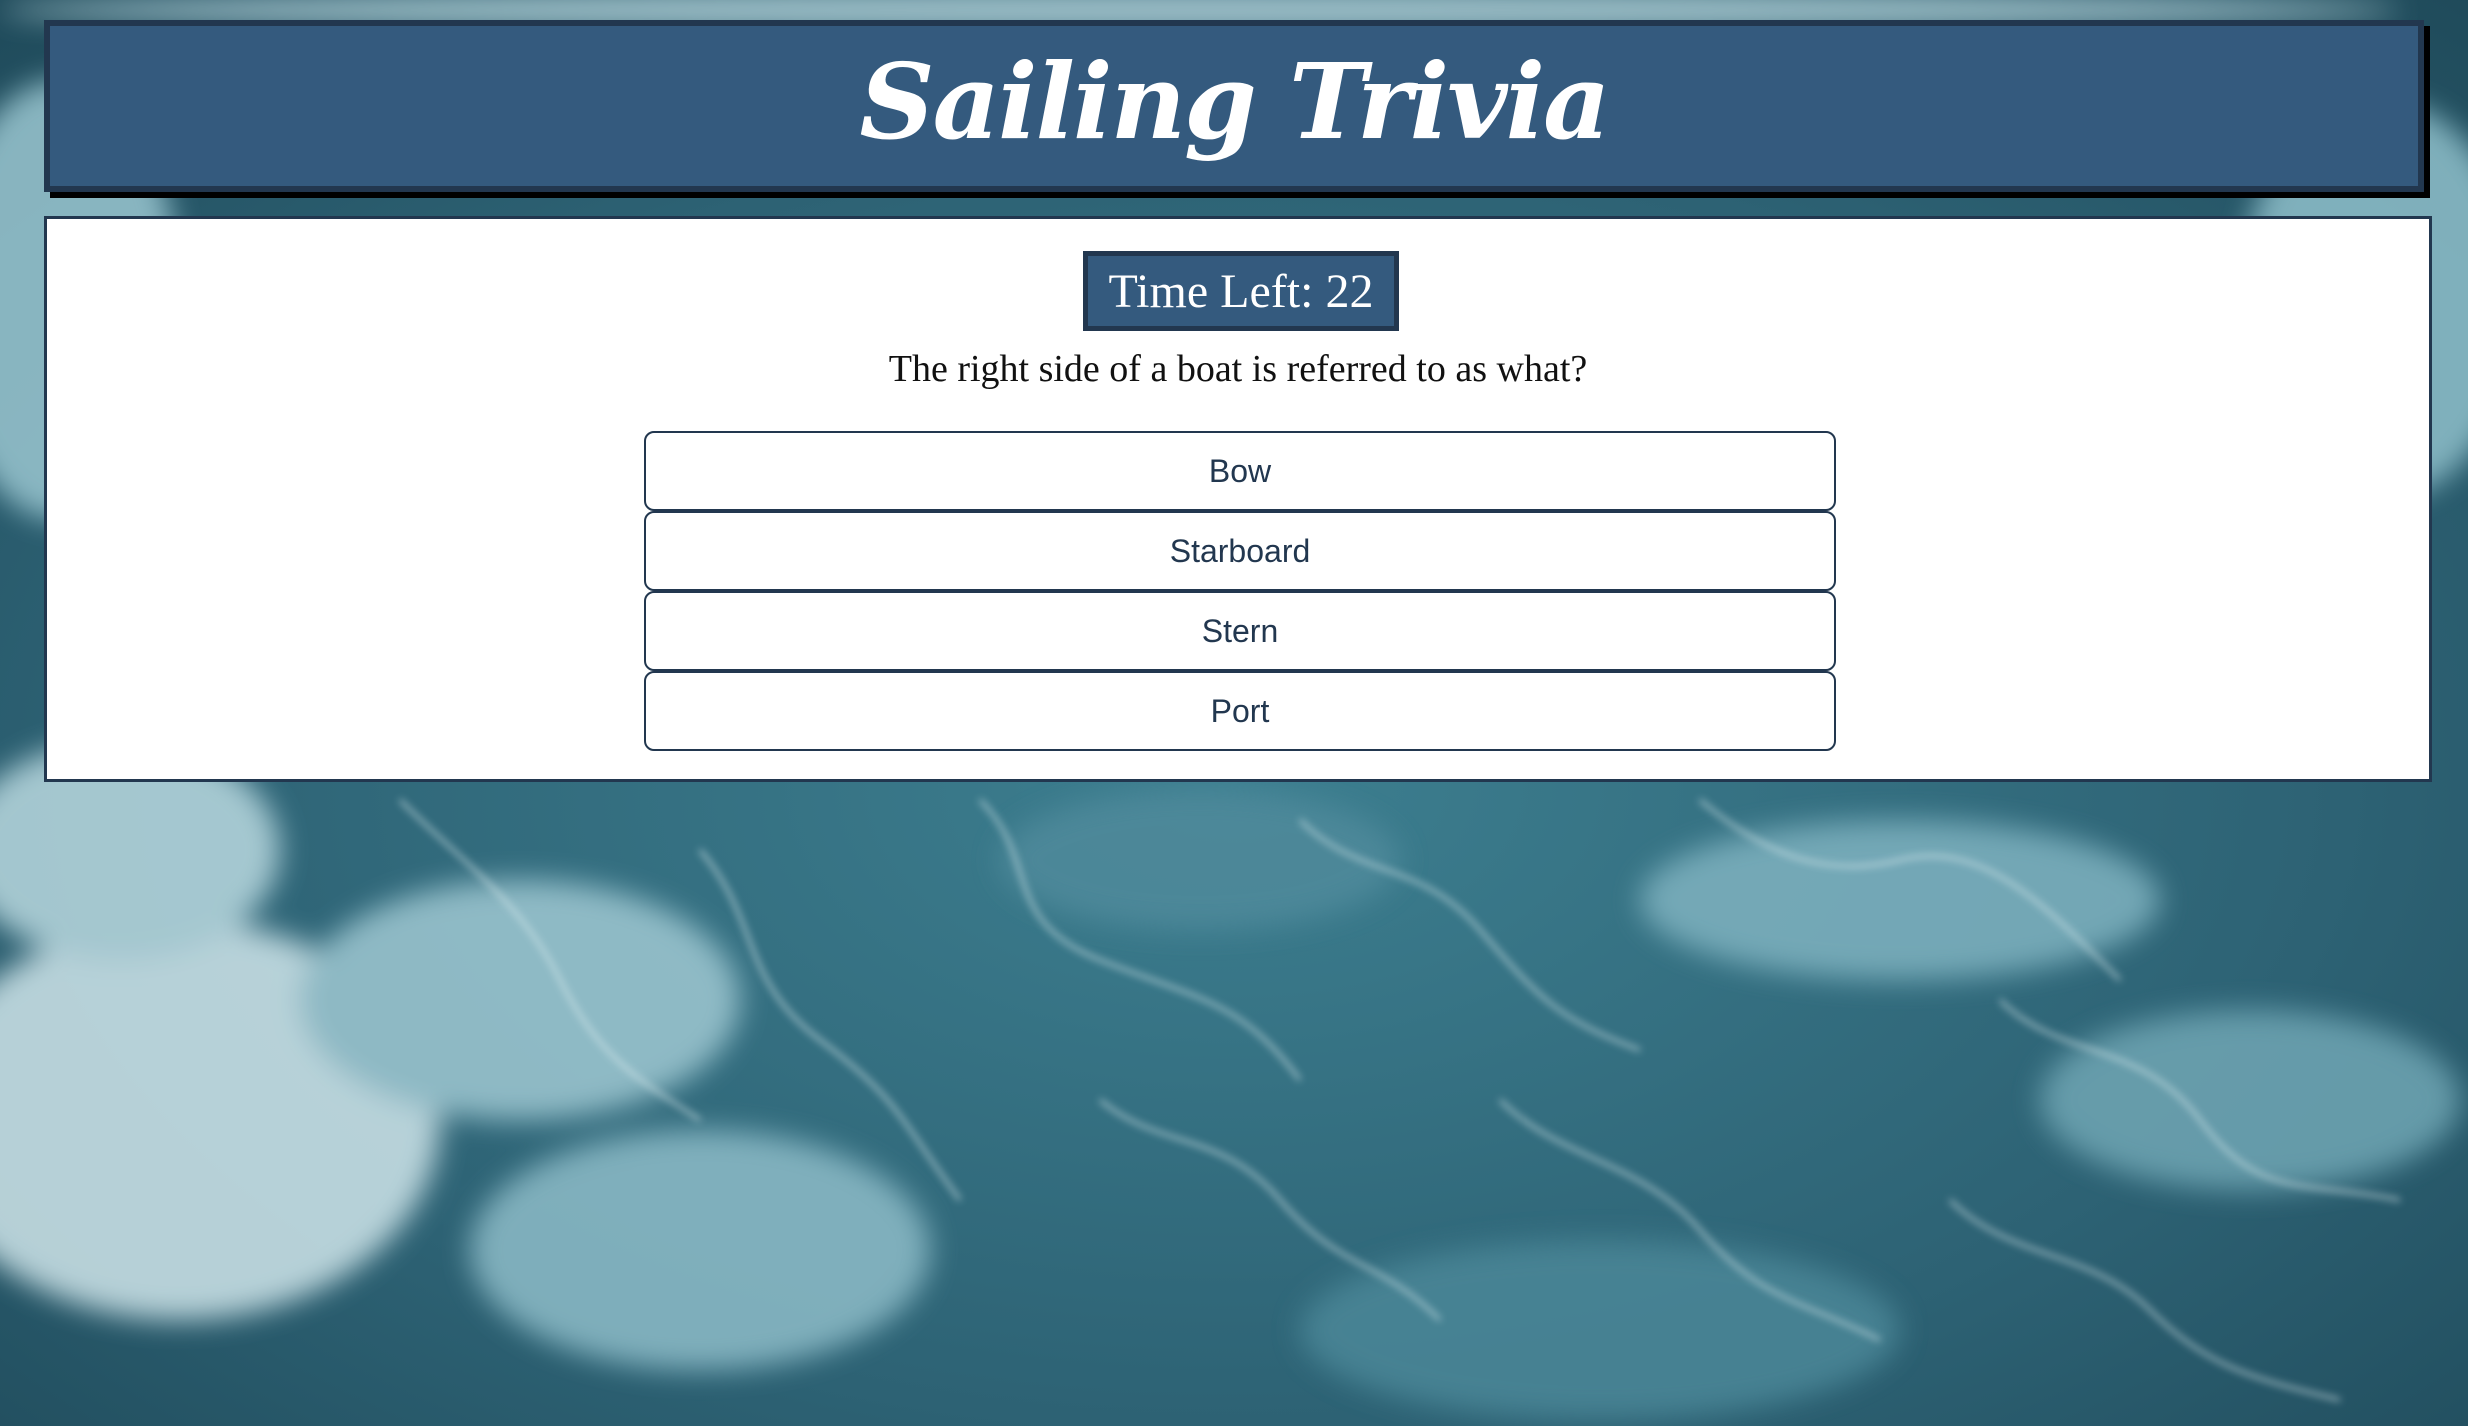  I want to click on answer-list: Bow Starboard Stern Port, so click(1240, 591).